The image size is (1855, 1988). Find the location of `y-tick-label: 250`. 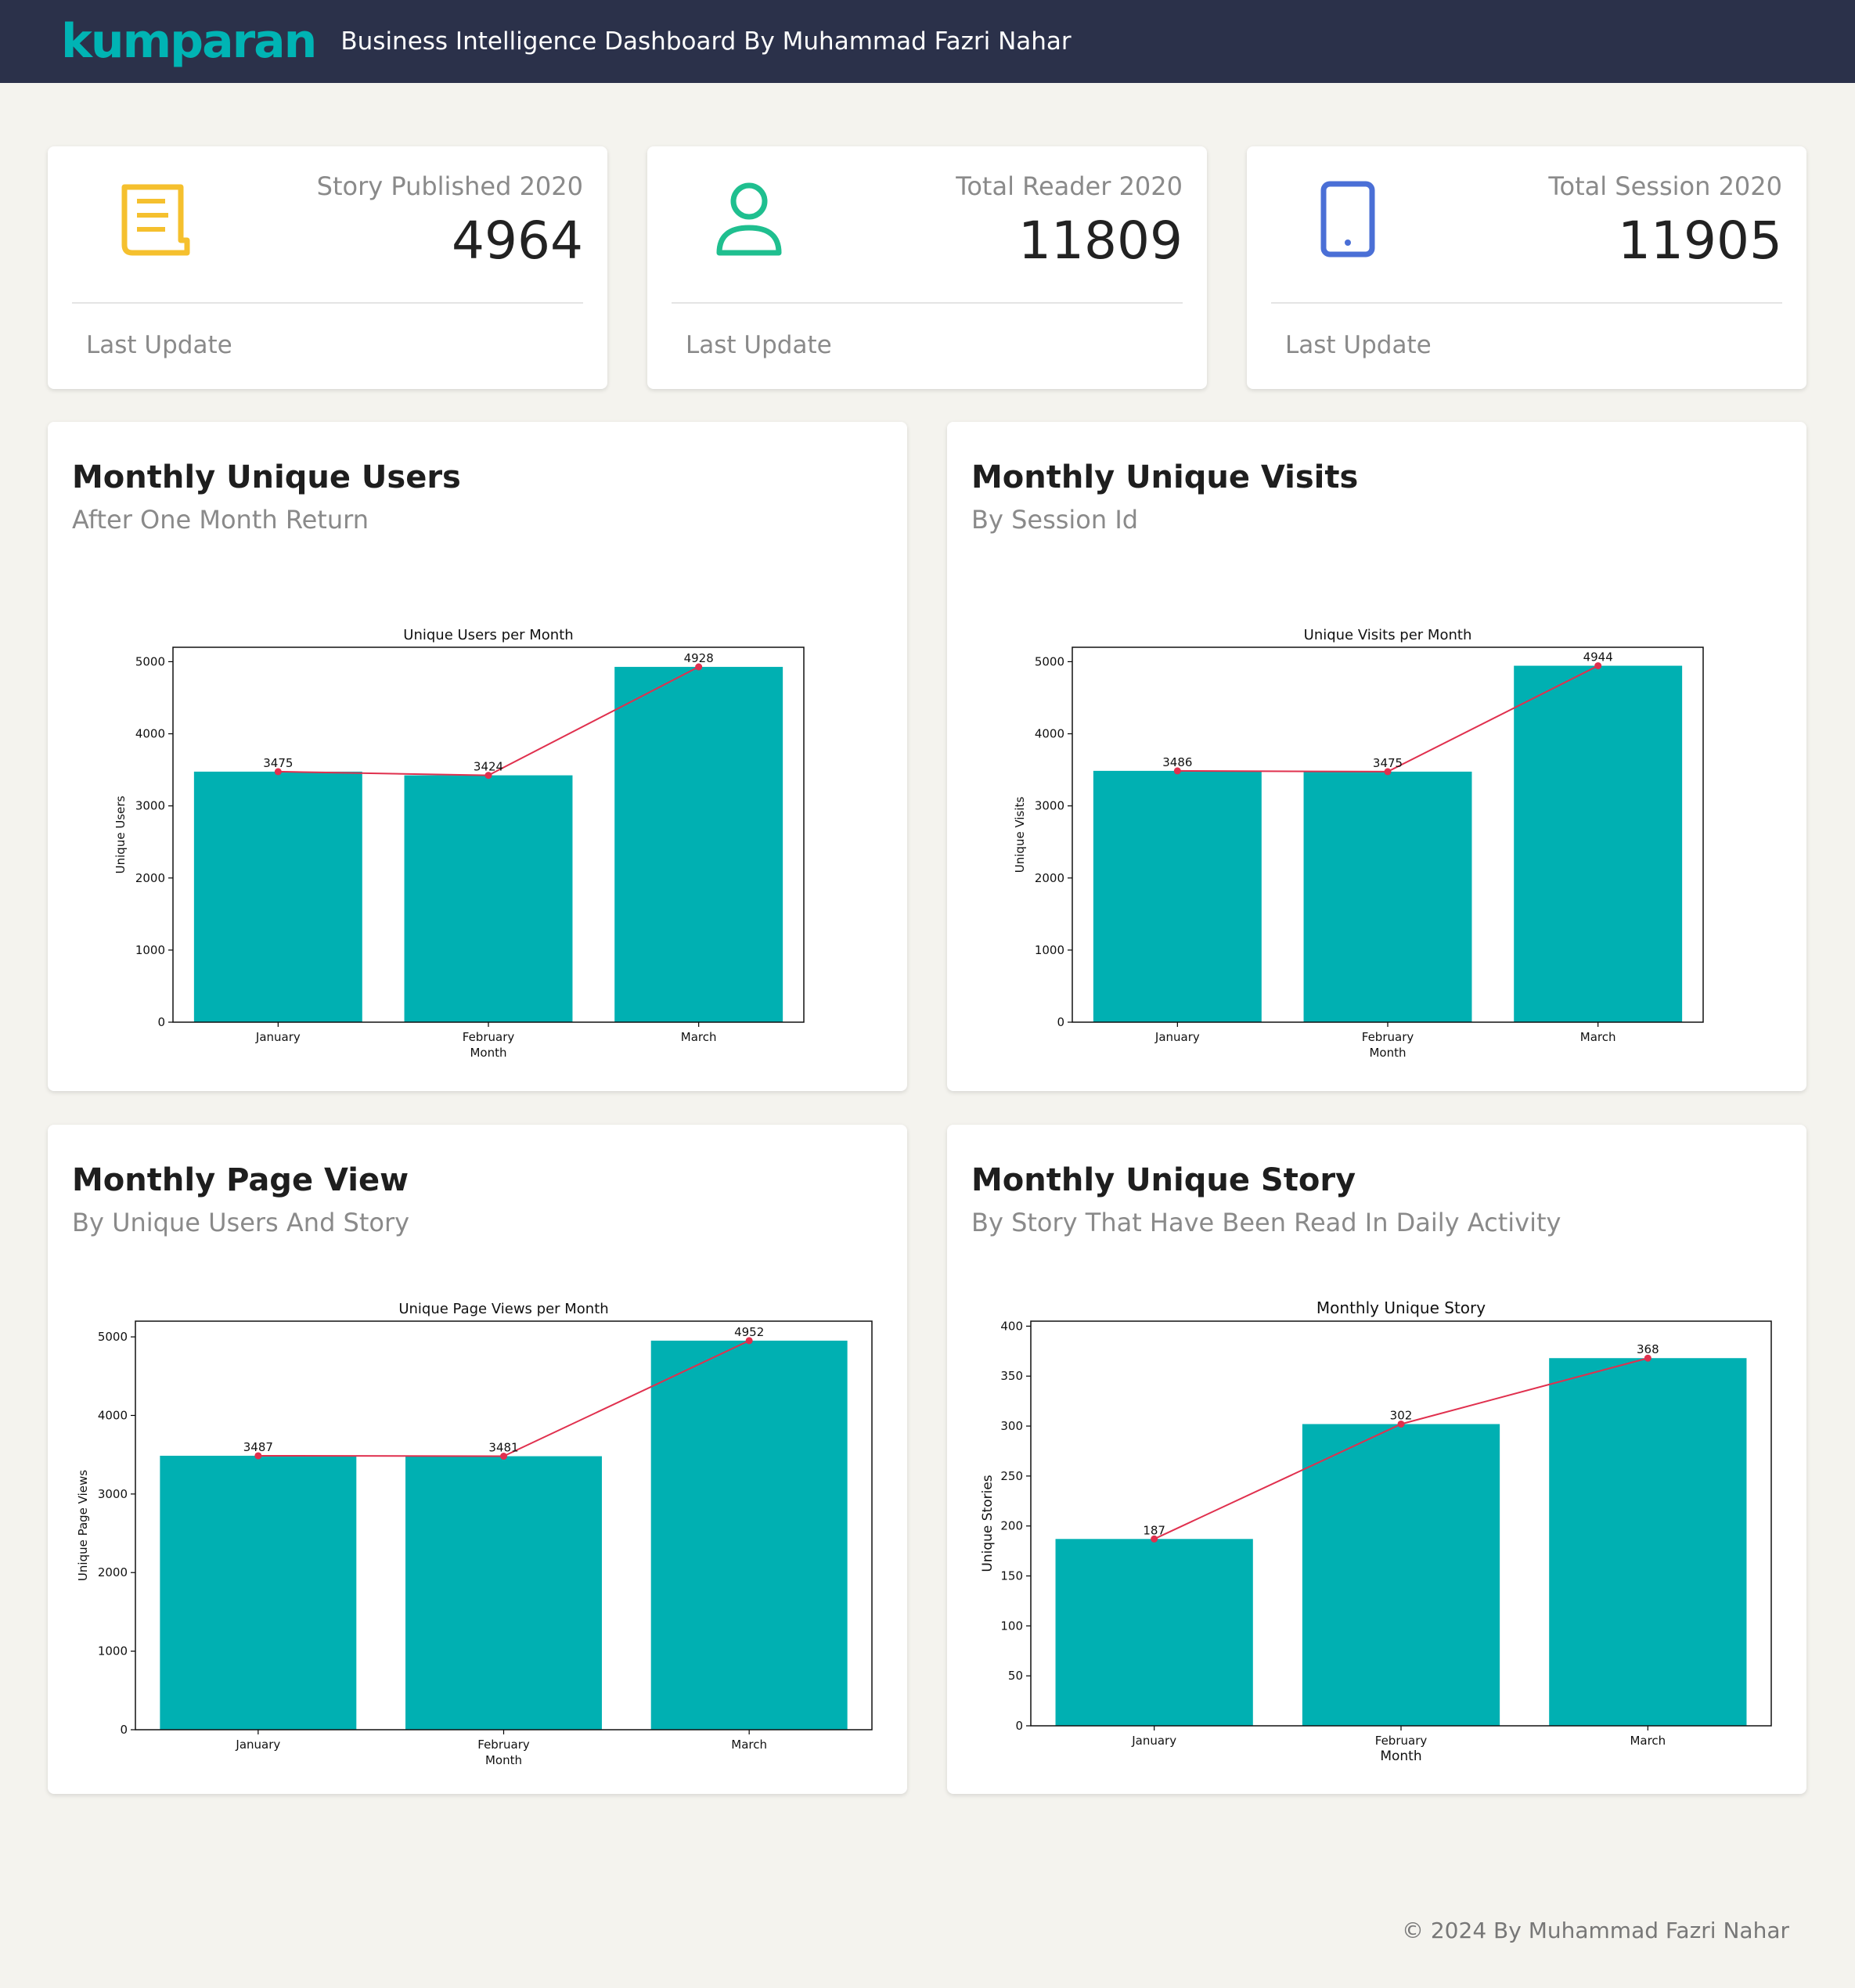

y-tick-label: 250 is located at coordinates (1011, 1476).